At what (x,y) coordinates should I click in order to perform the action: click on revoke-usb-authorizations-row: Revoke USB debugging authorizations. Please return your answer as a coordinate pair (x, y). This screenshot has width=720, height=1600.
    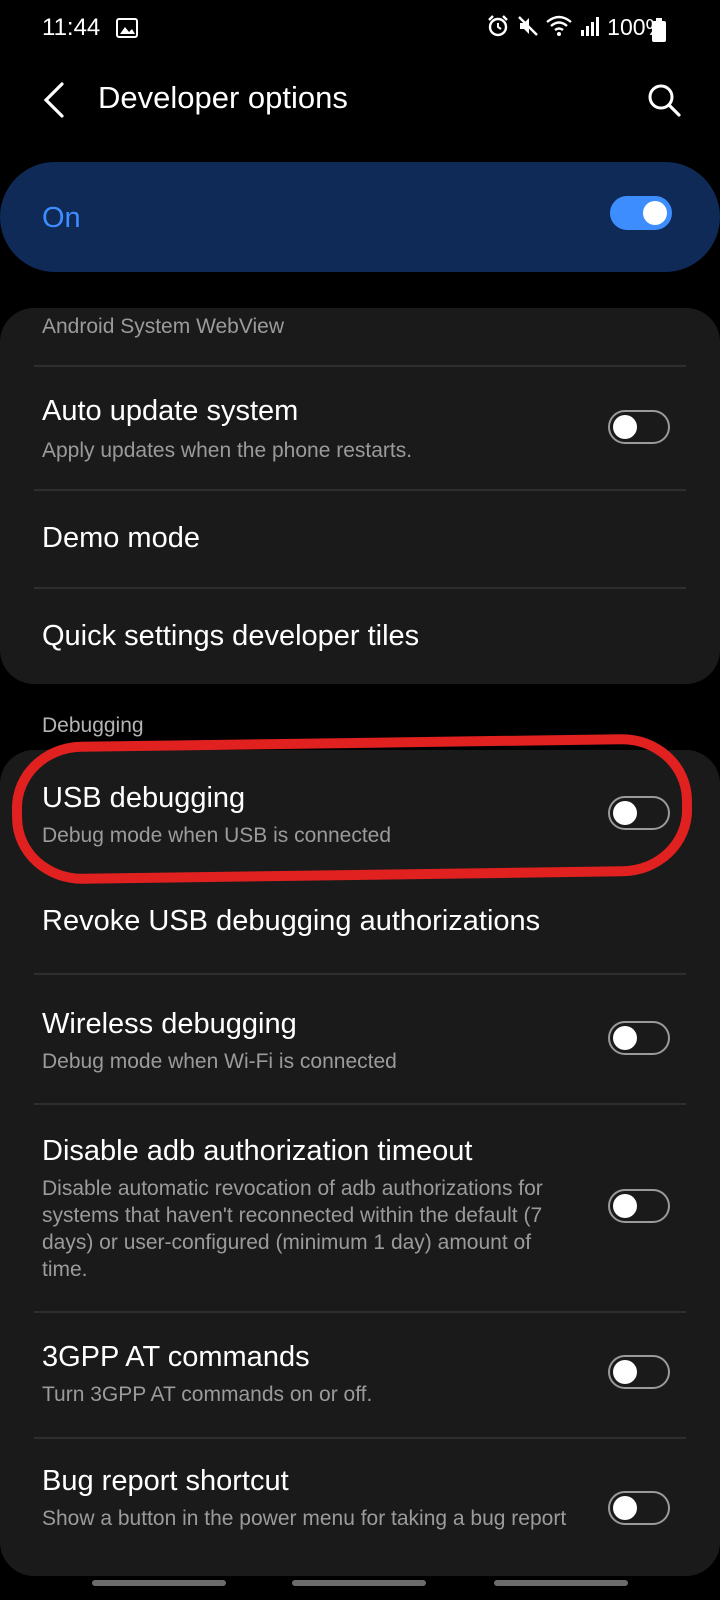
    Looking at the image, I should click on (360, 922).